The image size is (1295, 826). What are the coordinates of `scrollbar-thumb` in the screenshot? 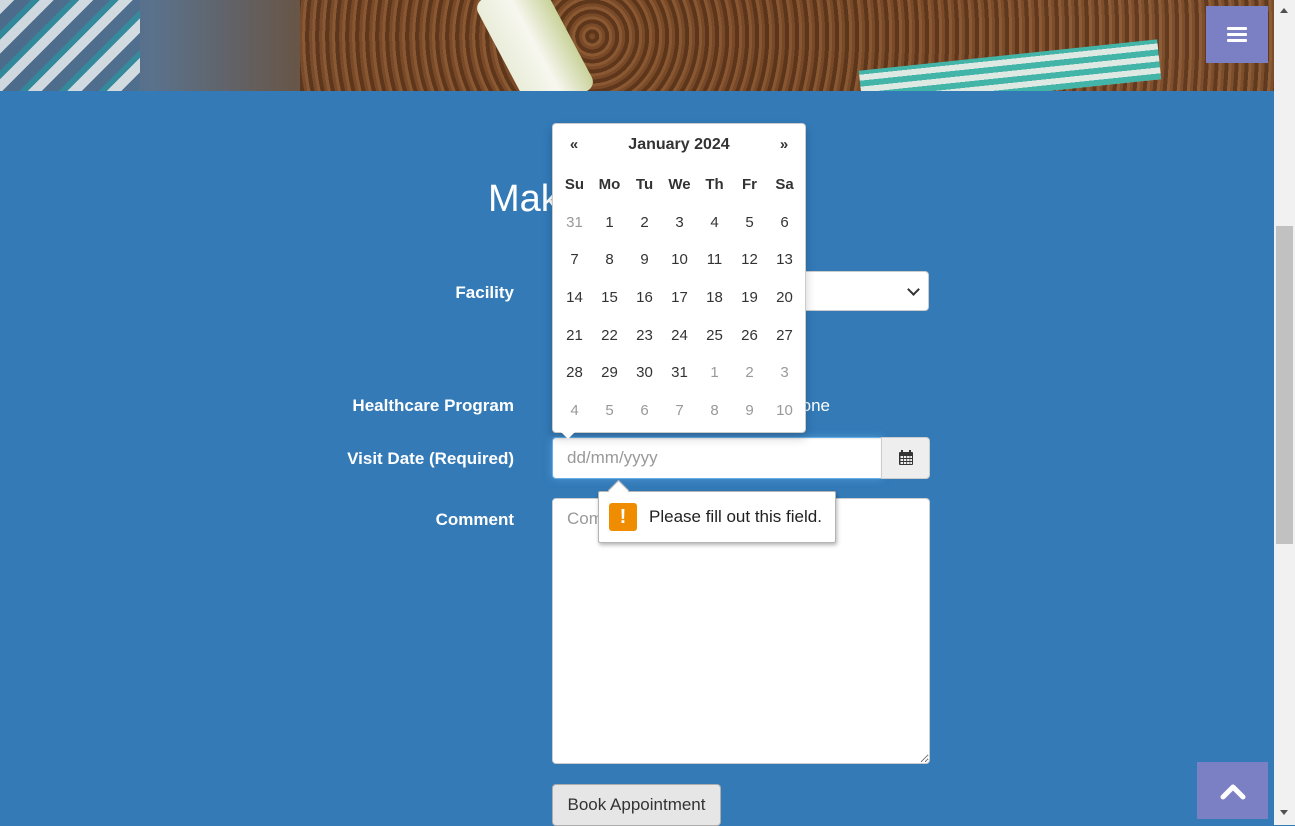 It's located at (1284, 385).